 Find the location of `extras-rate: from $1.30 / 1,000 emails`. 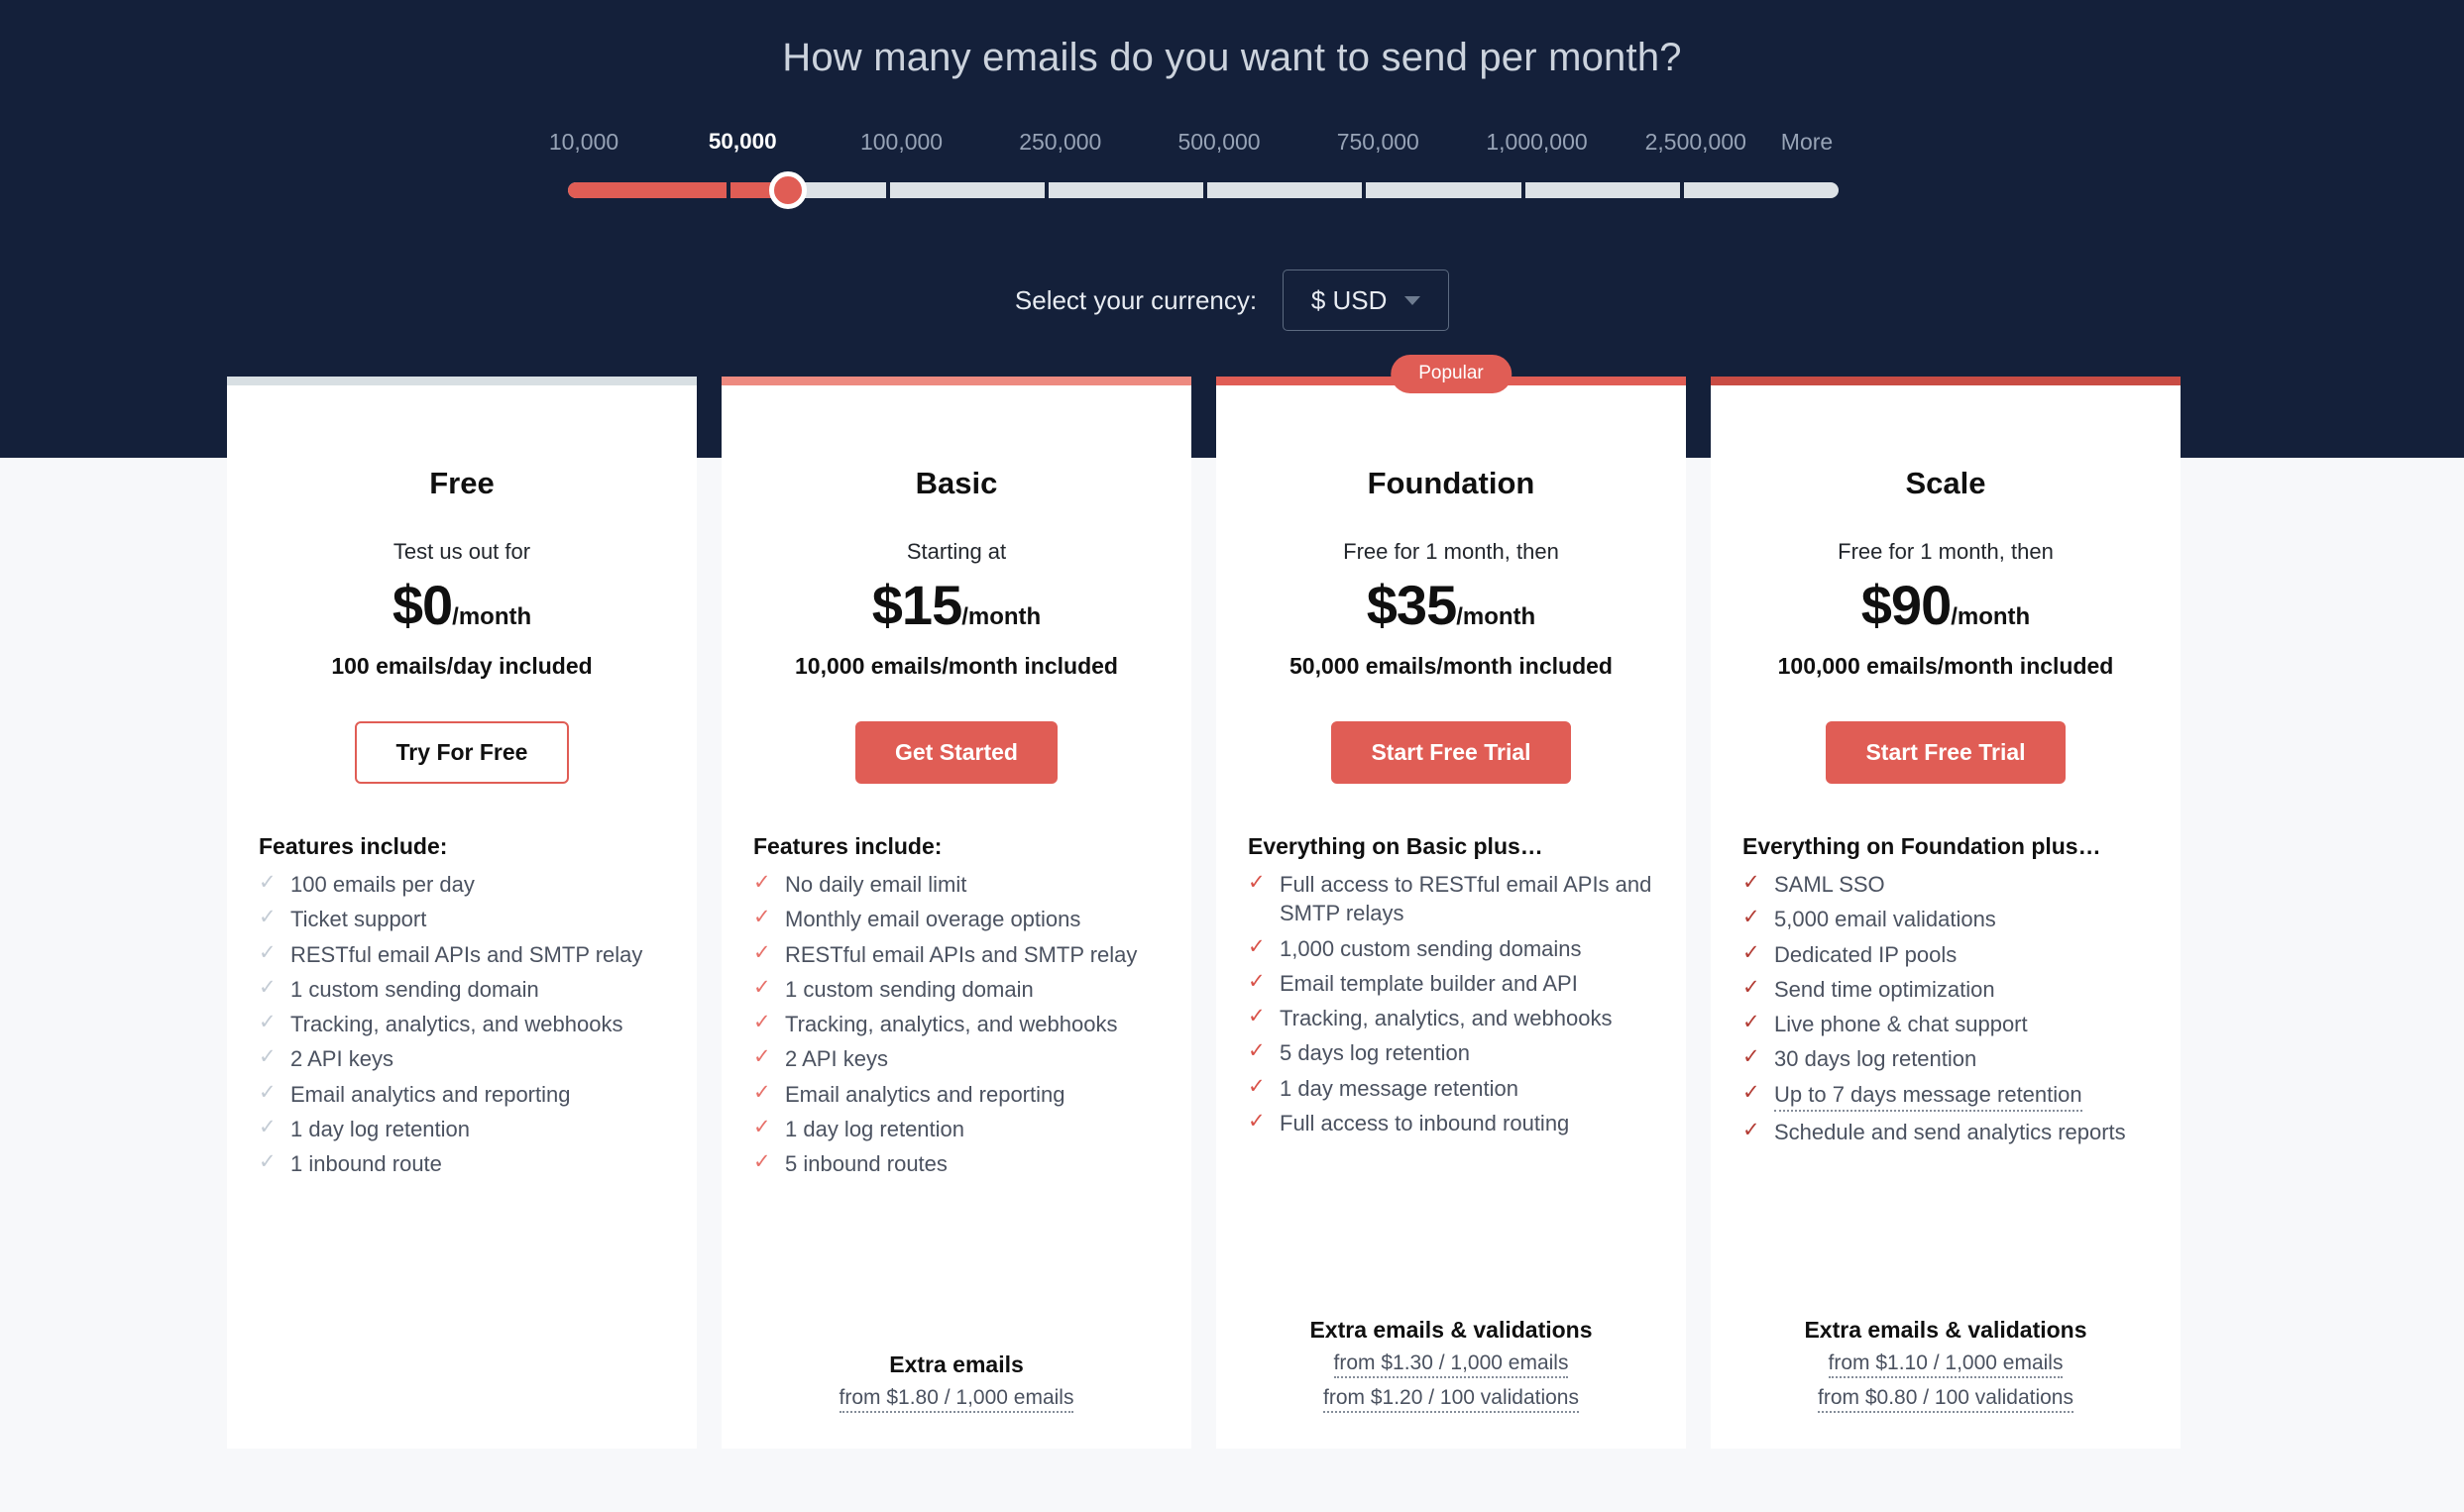

extras-rate: from $1.30 / 1,000 emails is located at coordinates (1451, 1365).